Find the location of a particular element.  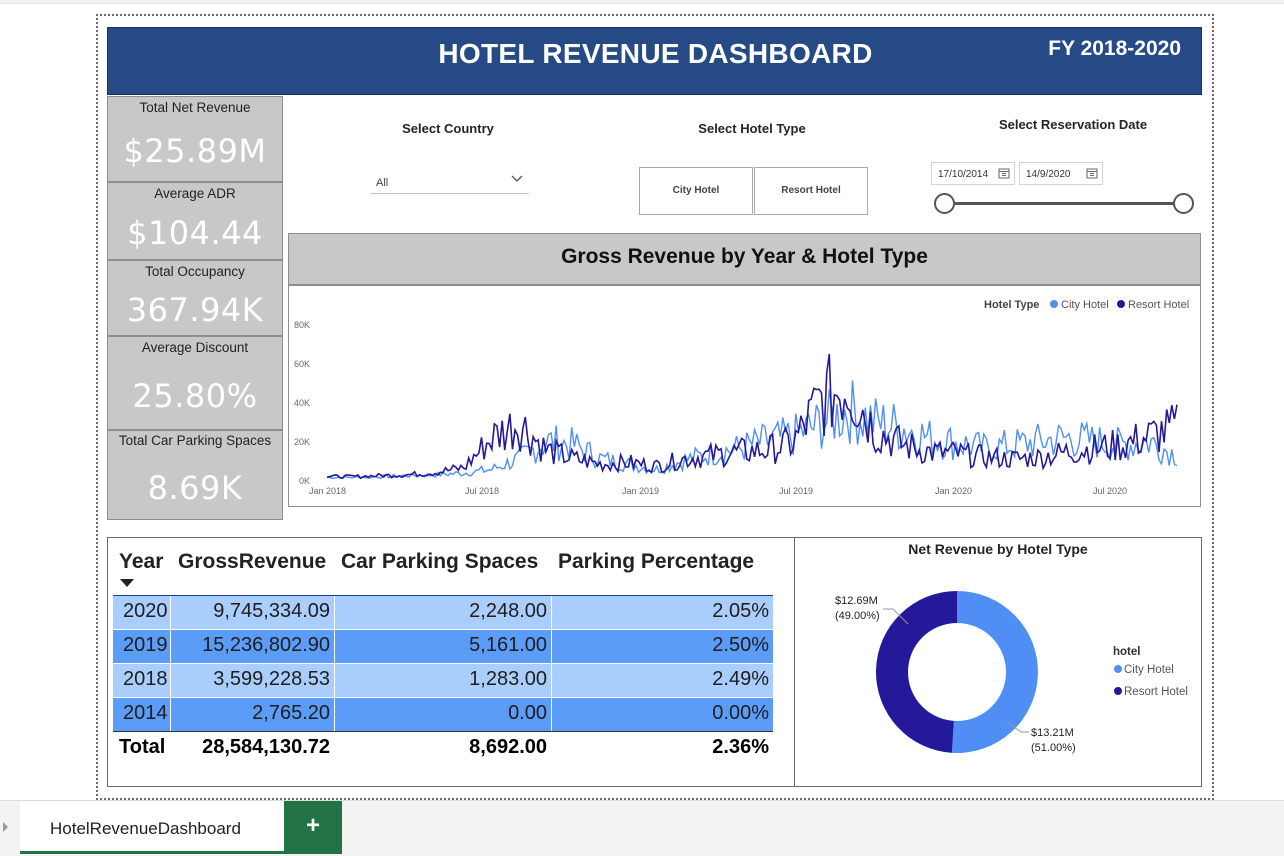

cell-year: 2019 is located at coordinates (145, 645).